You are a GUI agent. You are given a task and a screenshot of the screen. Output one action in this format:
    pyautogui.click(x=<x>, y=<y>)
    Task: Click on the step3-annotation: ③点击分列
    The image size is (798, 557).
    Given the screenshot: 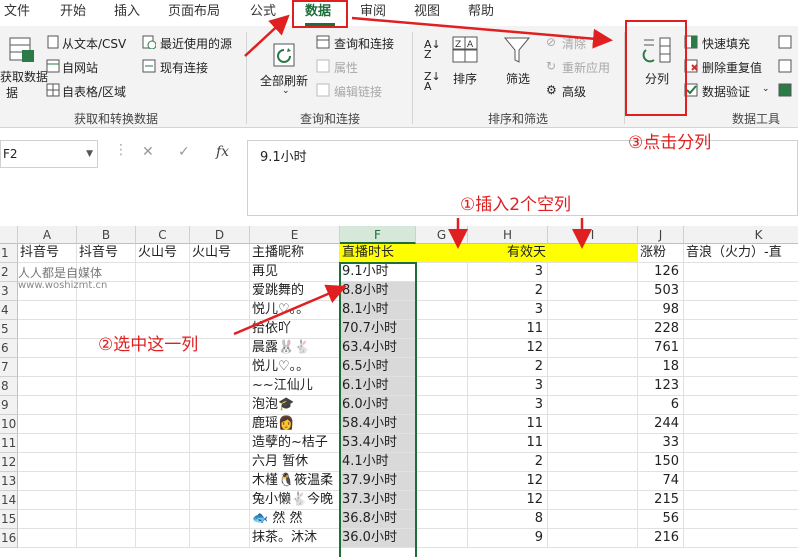 What is the action you would take?
    pyautogui.click(x=670, y=143)
    